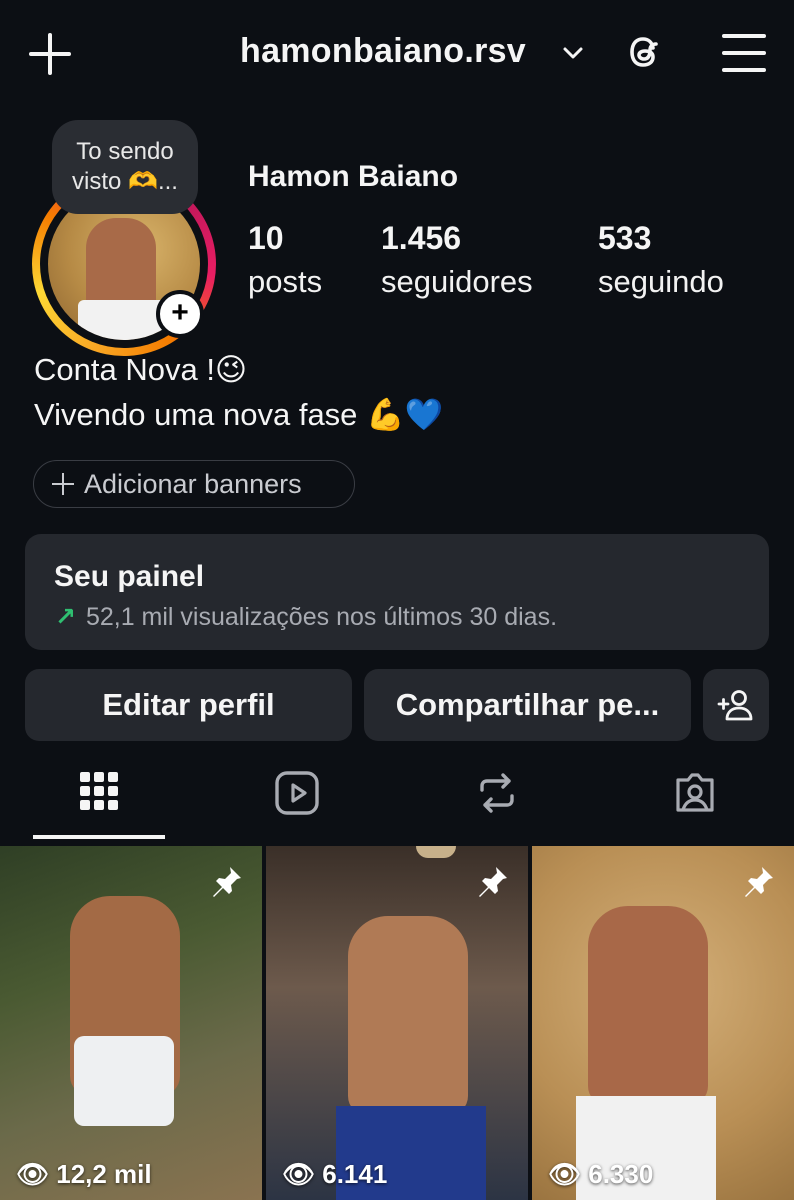 The width and height of the screenshot is (794, 1200). What do you see at coordinates (141, 369) in the screenshot?
I see `bio-line: Conta Nova !😉` at bounding box center [141, 369].